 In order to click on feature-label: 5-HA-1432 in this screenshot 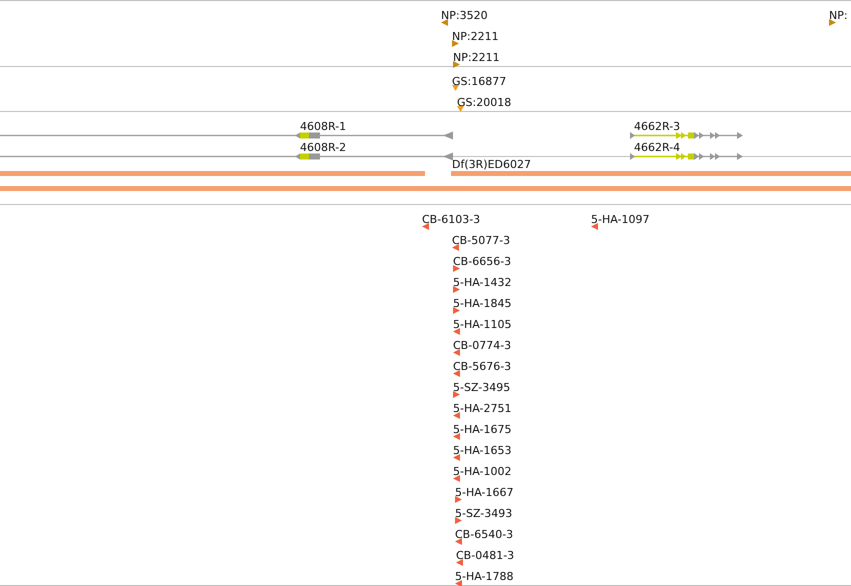, I will do `click(482, 282)`.